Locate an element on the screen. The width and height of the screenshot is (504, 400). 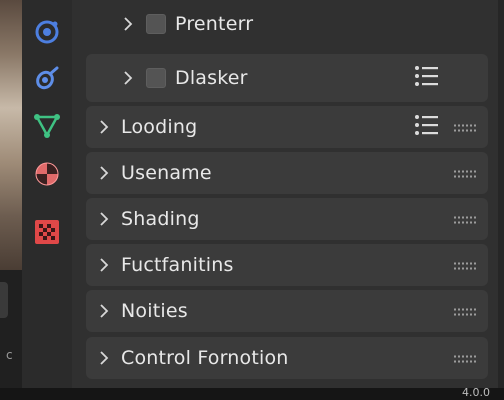
material-icon is located at coordinates (47, 174).